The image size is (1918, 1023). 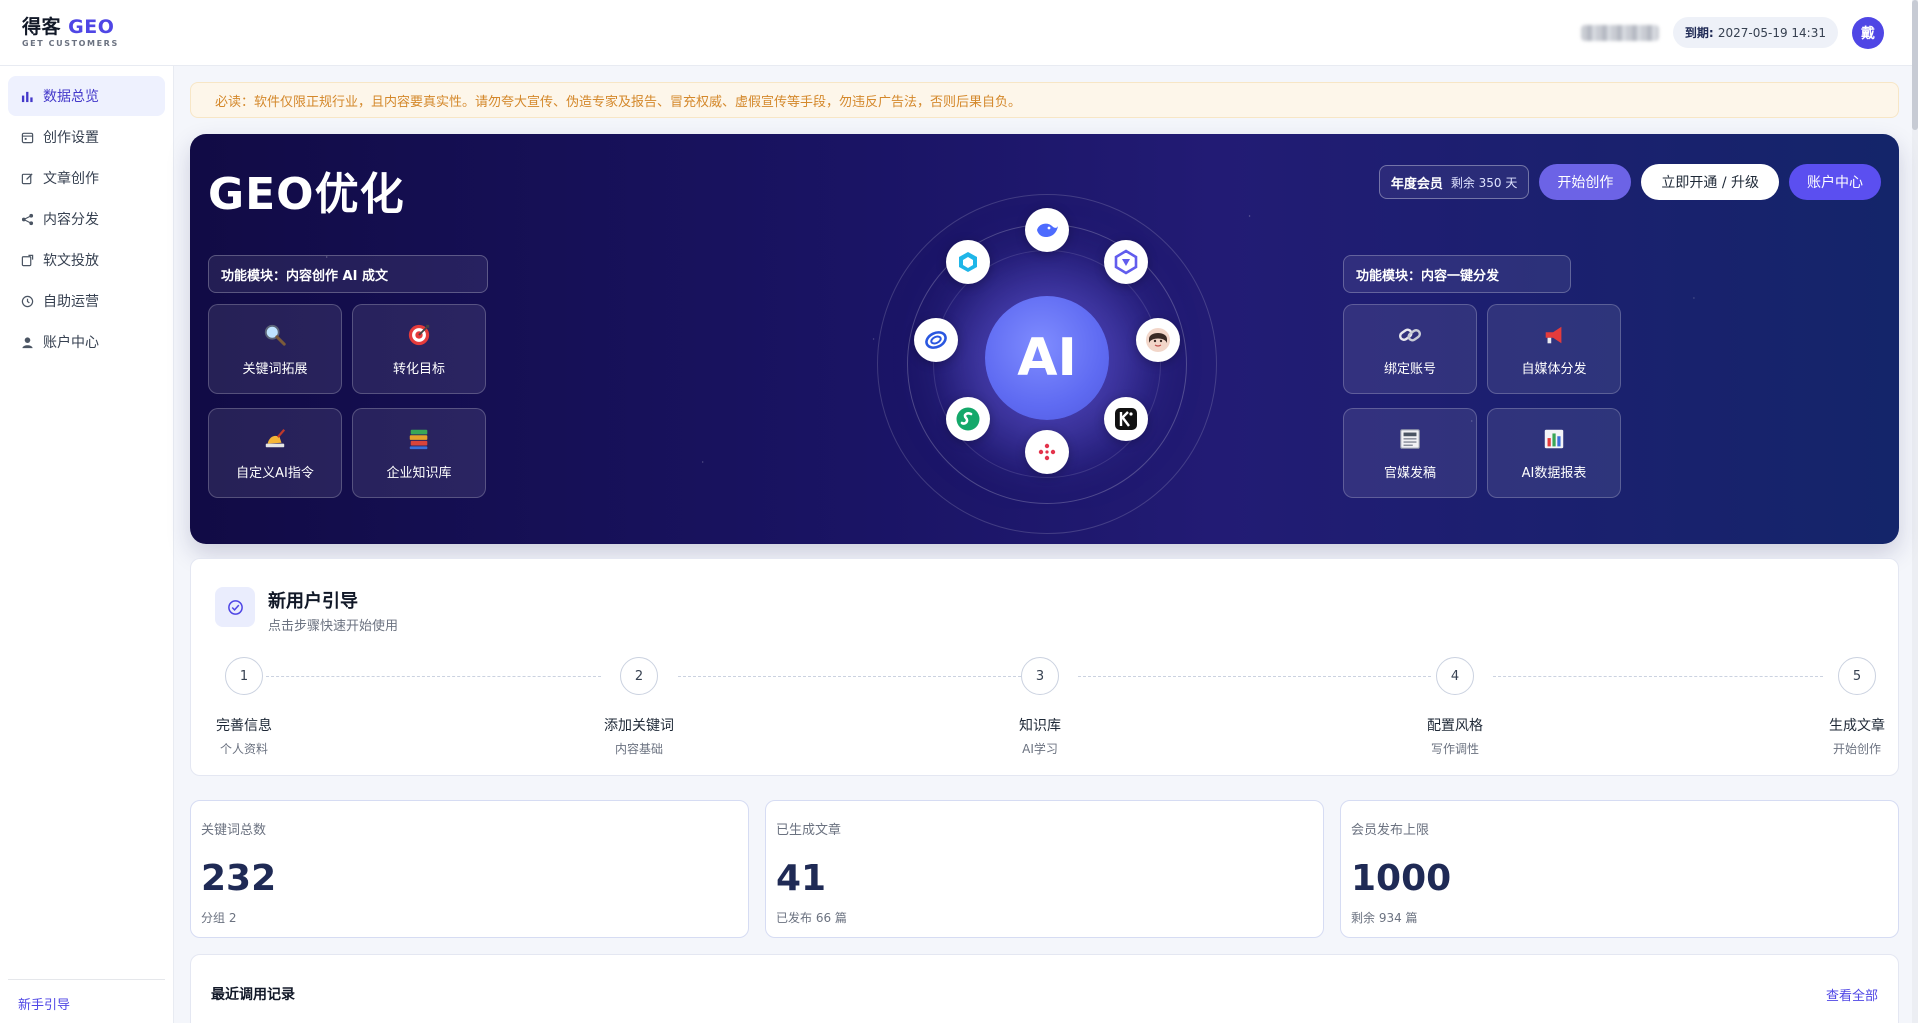 What do you see at coordinates (811, 918) in the screenshot?
I see `stat-sublabel: 已发布 66 篇` at bounding box center [811, 918].